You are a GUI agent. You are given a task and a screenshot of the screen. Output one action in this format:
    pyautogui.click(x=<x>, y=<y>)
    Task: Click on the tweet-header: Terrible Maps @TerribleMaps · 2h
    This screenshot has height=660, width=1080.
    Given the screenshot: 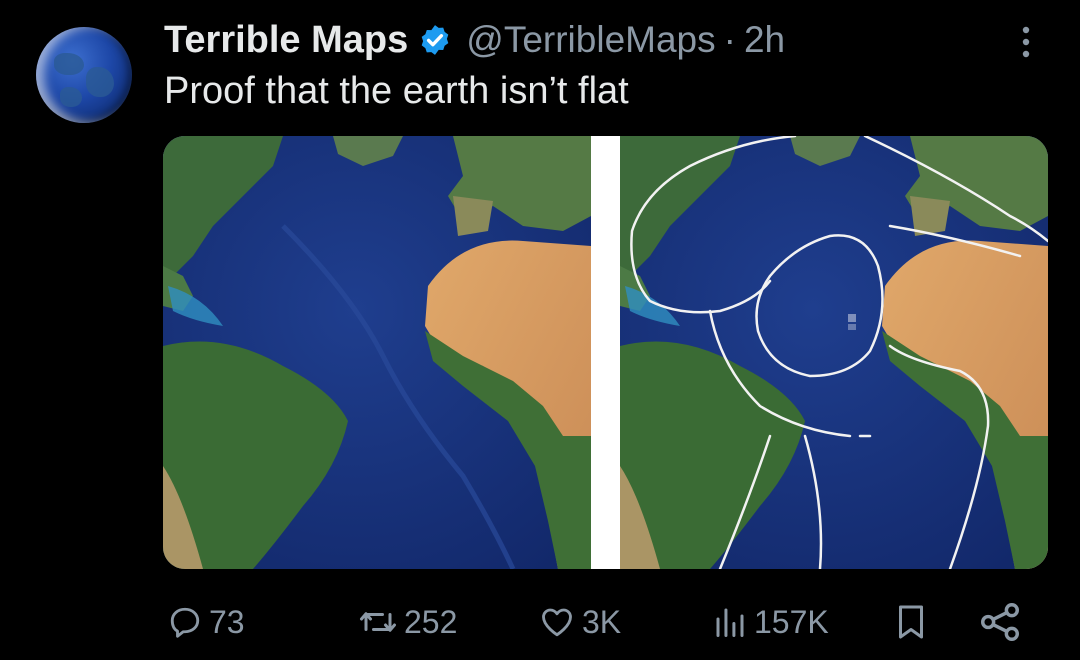 What is the action you would take?
    pyautogui.click(x=474, y=40)
    